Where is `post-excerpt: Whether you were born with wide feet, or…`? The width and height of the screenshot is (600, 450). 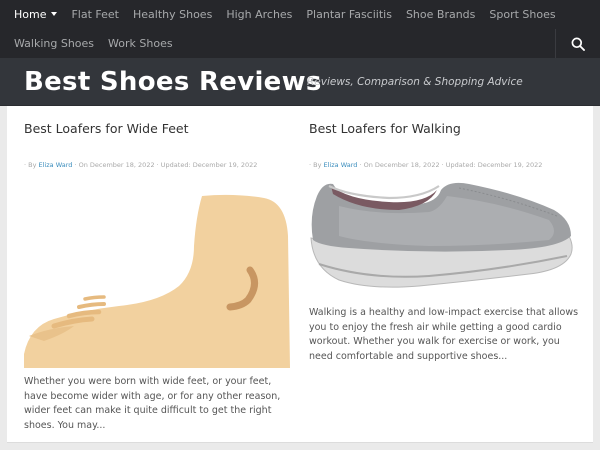
post-excerpt: Whether you were born with wide feet, or… is located at coordinates (152, 403).